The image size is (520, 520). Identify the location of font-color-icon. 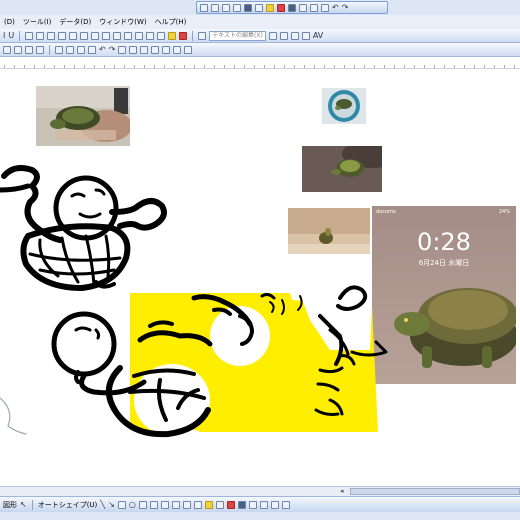
(230, 504).